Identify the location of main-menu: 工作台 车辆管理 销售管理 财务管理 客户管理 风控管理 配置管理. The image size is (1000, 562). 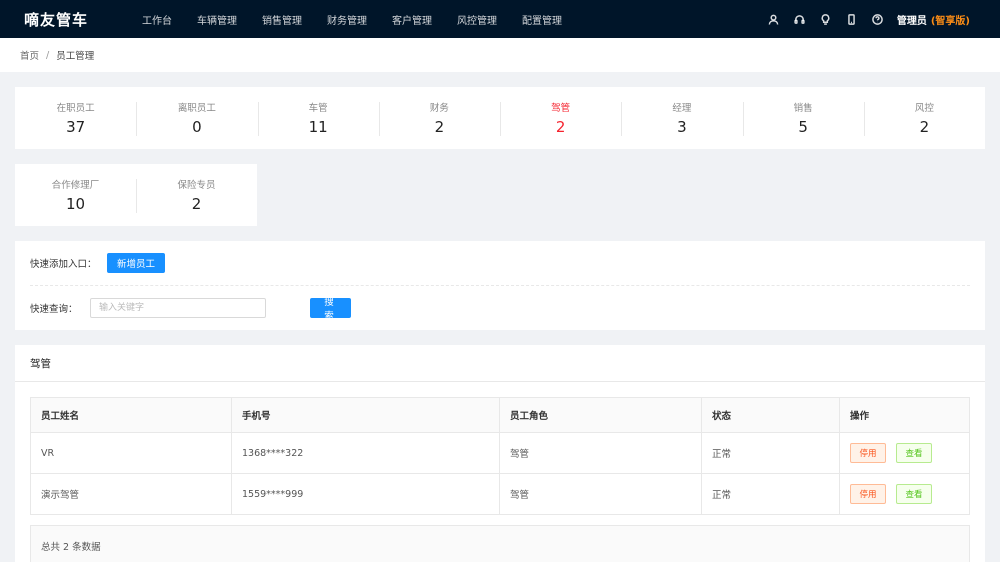
(364, 19).